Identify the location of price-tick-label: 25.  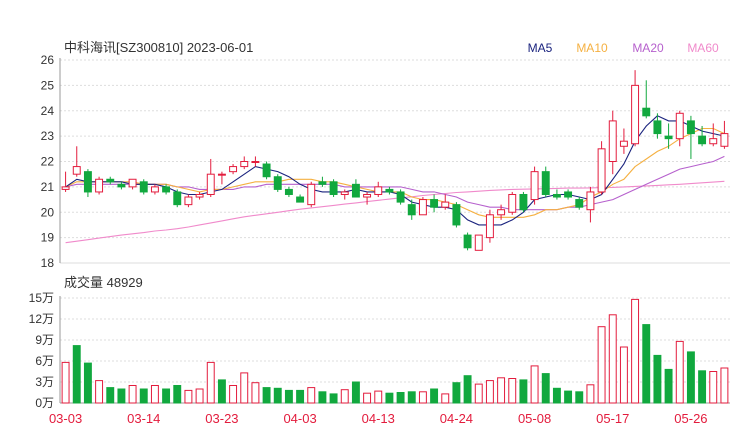
(48, 85).